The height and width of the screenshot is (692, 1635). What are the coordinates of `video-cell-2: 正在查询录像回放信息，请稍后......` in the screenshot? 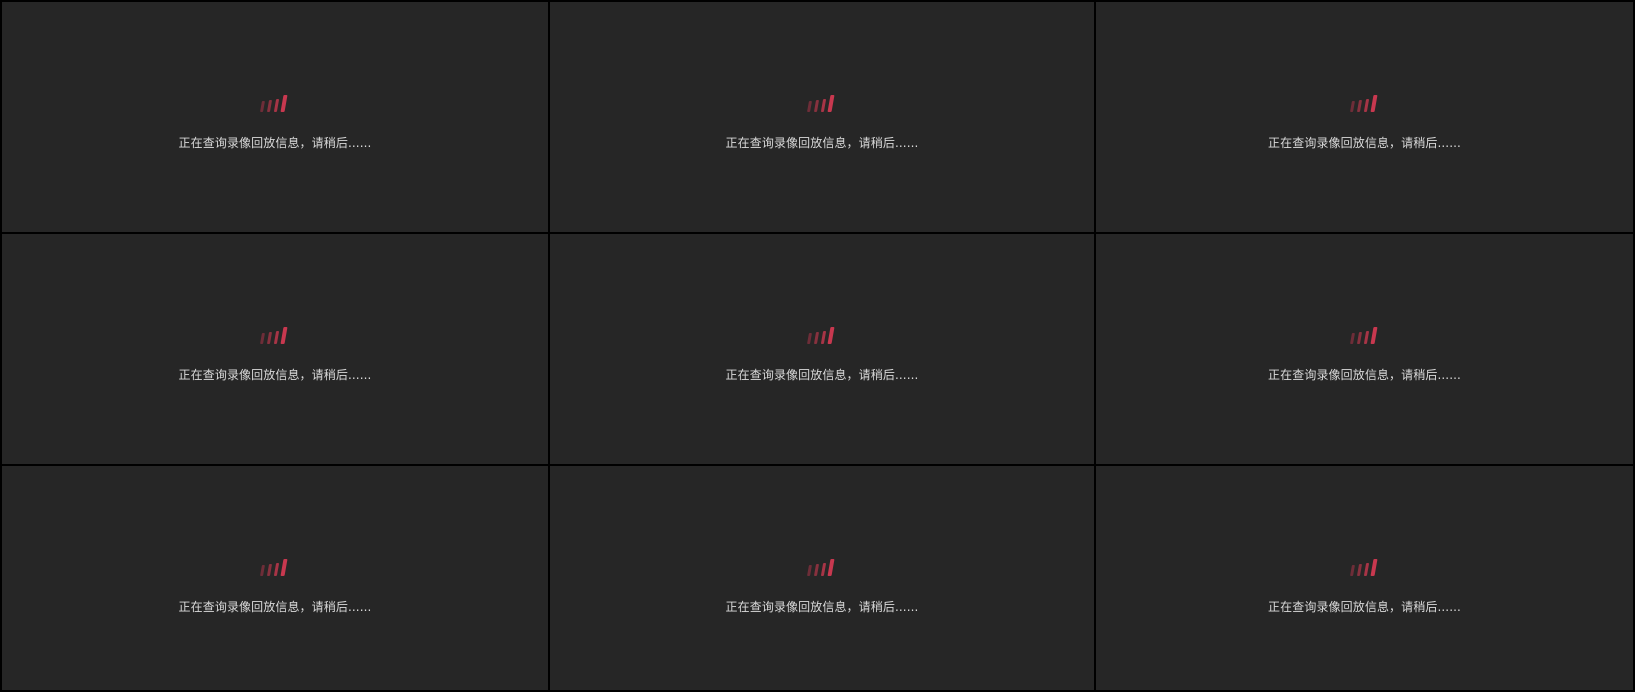 It's located at (822, 117).